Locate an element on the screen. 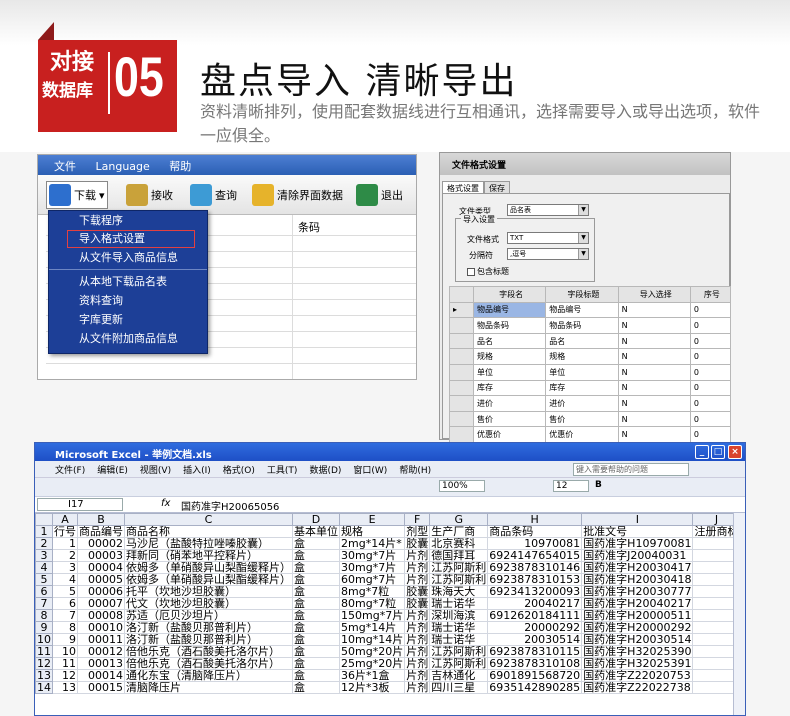 The height and width of the screenshot is (716, 790). sheet-cell: 11 is located at coordinates (65, 663).